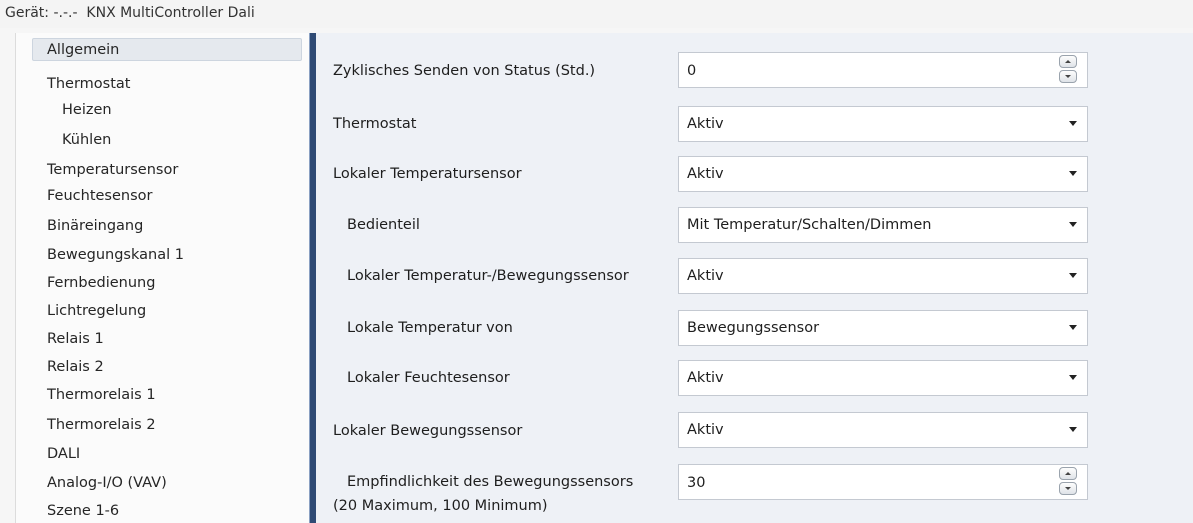  I want to click on device-title: Gerät: -.-.- KNX MultiController Dali, so click(130, 13).